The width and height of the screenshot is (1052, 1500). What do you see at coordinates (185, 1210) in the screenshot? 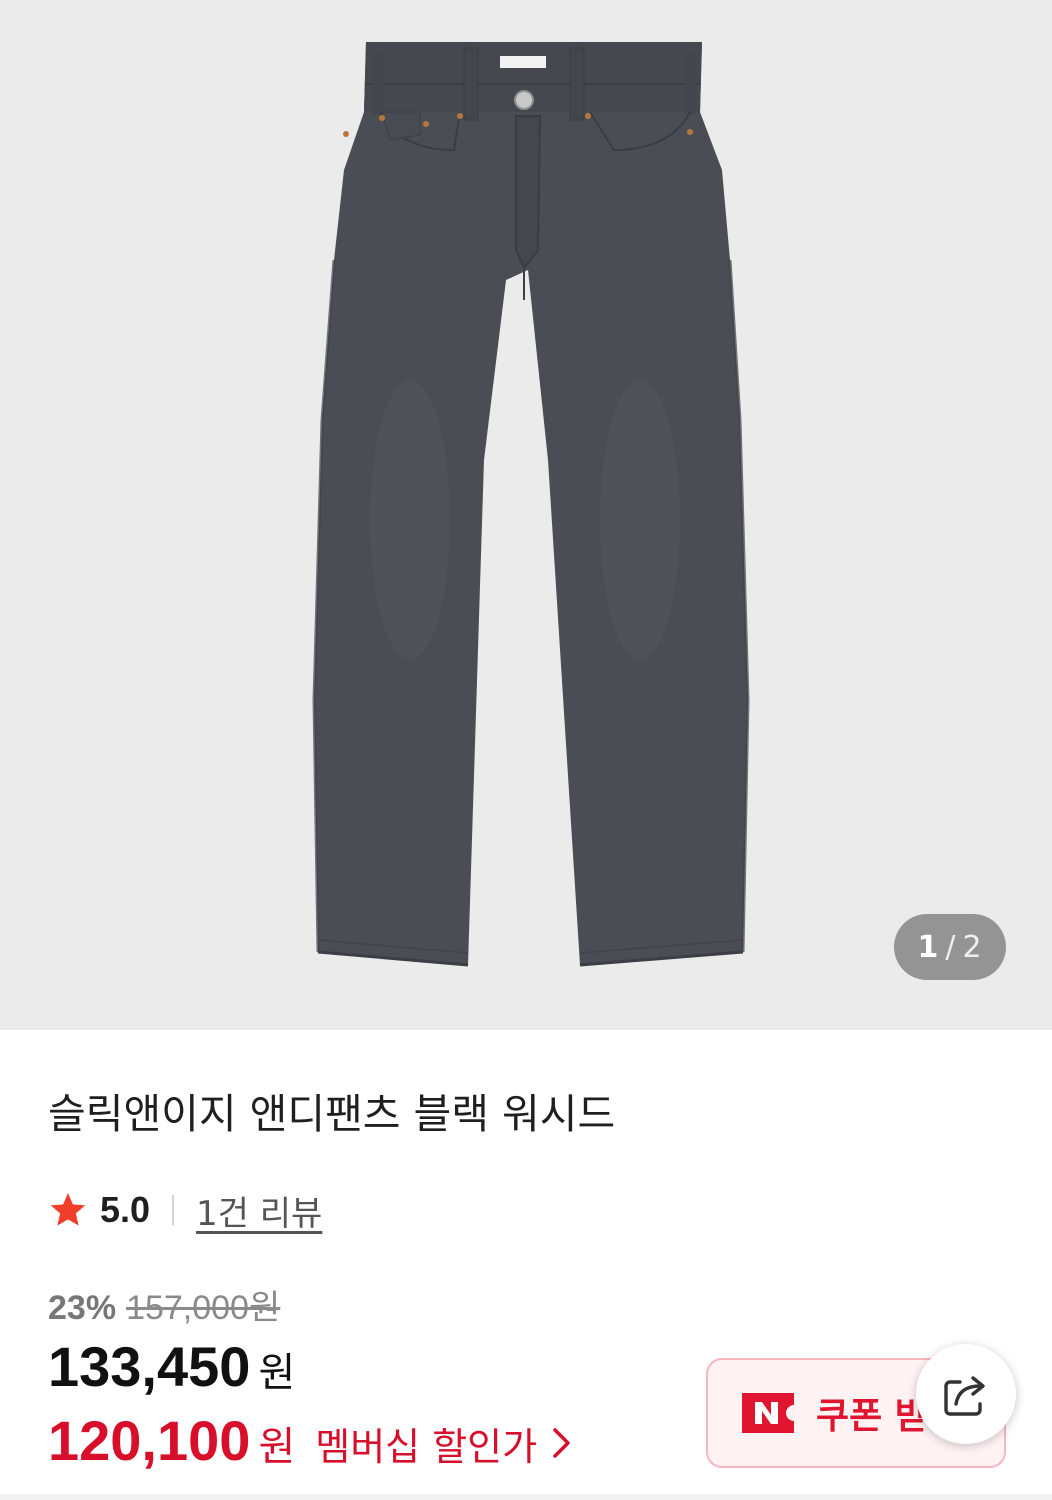
I see `rating-row: 5.0 1건 리뷰` at bounding box center [185, 1210].